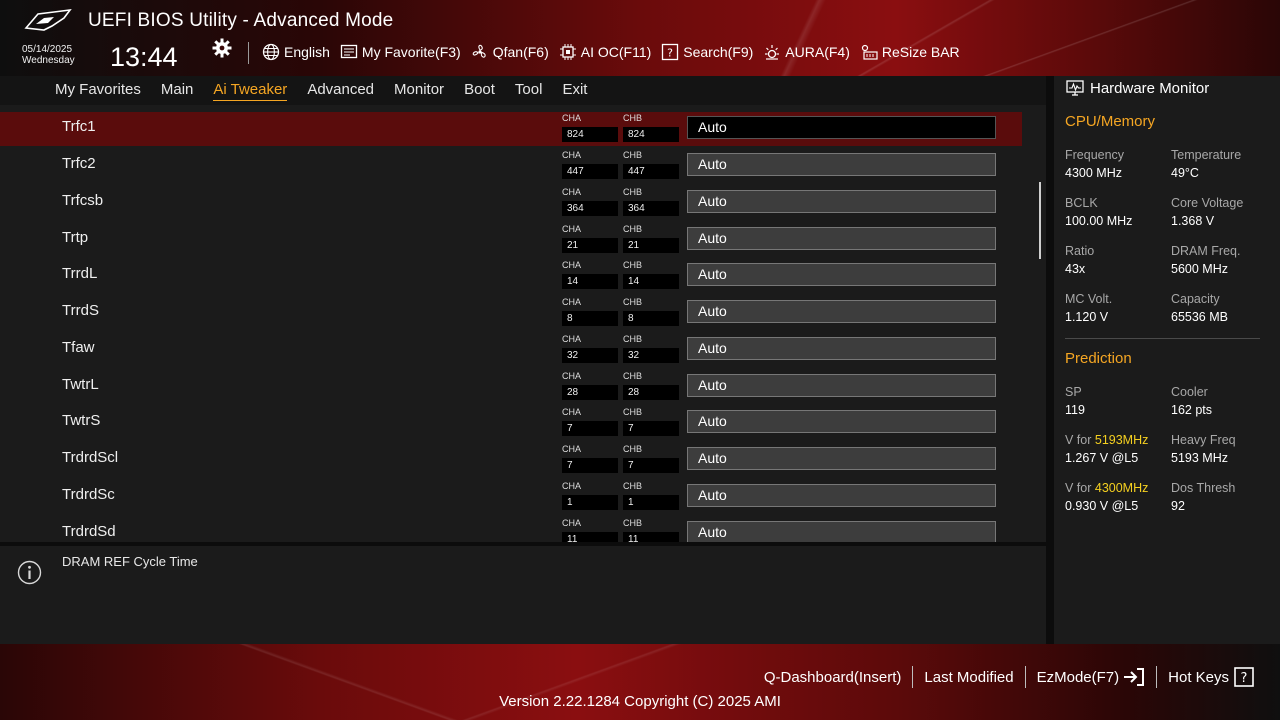 Image resolution: width=1280 pixels, height=720 pixels. I want to click on tab-ai-tweaker: Ai Tweaker, so click(250, 91).